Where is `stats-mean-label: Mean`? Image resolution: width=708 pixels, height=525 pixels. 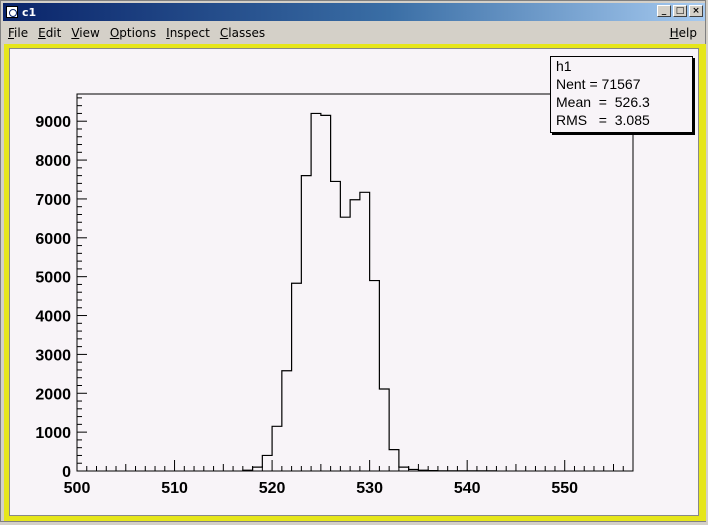 stats-mean-label: Mean is located at coordinates (573, 102).